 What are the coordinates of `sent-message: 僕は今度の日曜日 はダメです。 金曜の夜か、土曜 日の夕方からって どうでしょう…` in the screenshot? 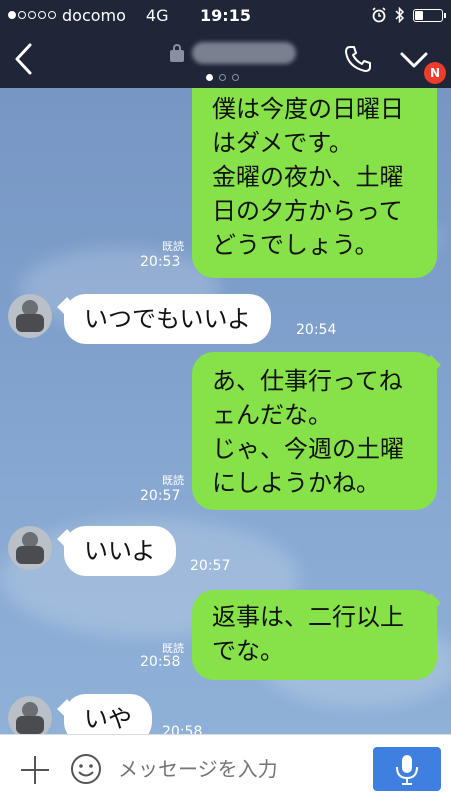 It's located at (314, 183).